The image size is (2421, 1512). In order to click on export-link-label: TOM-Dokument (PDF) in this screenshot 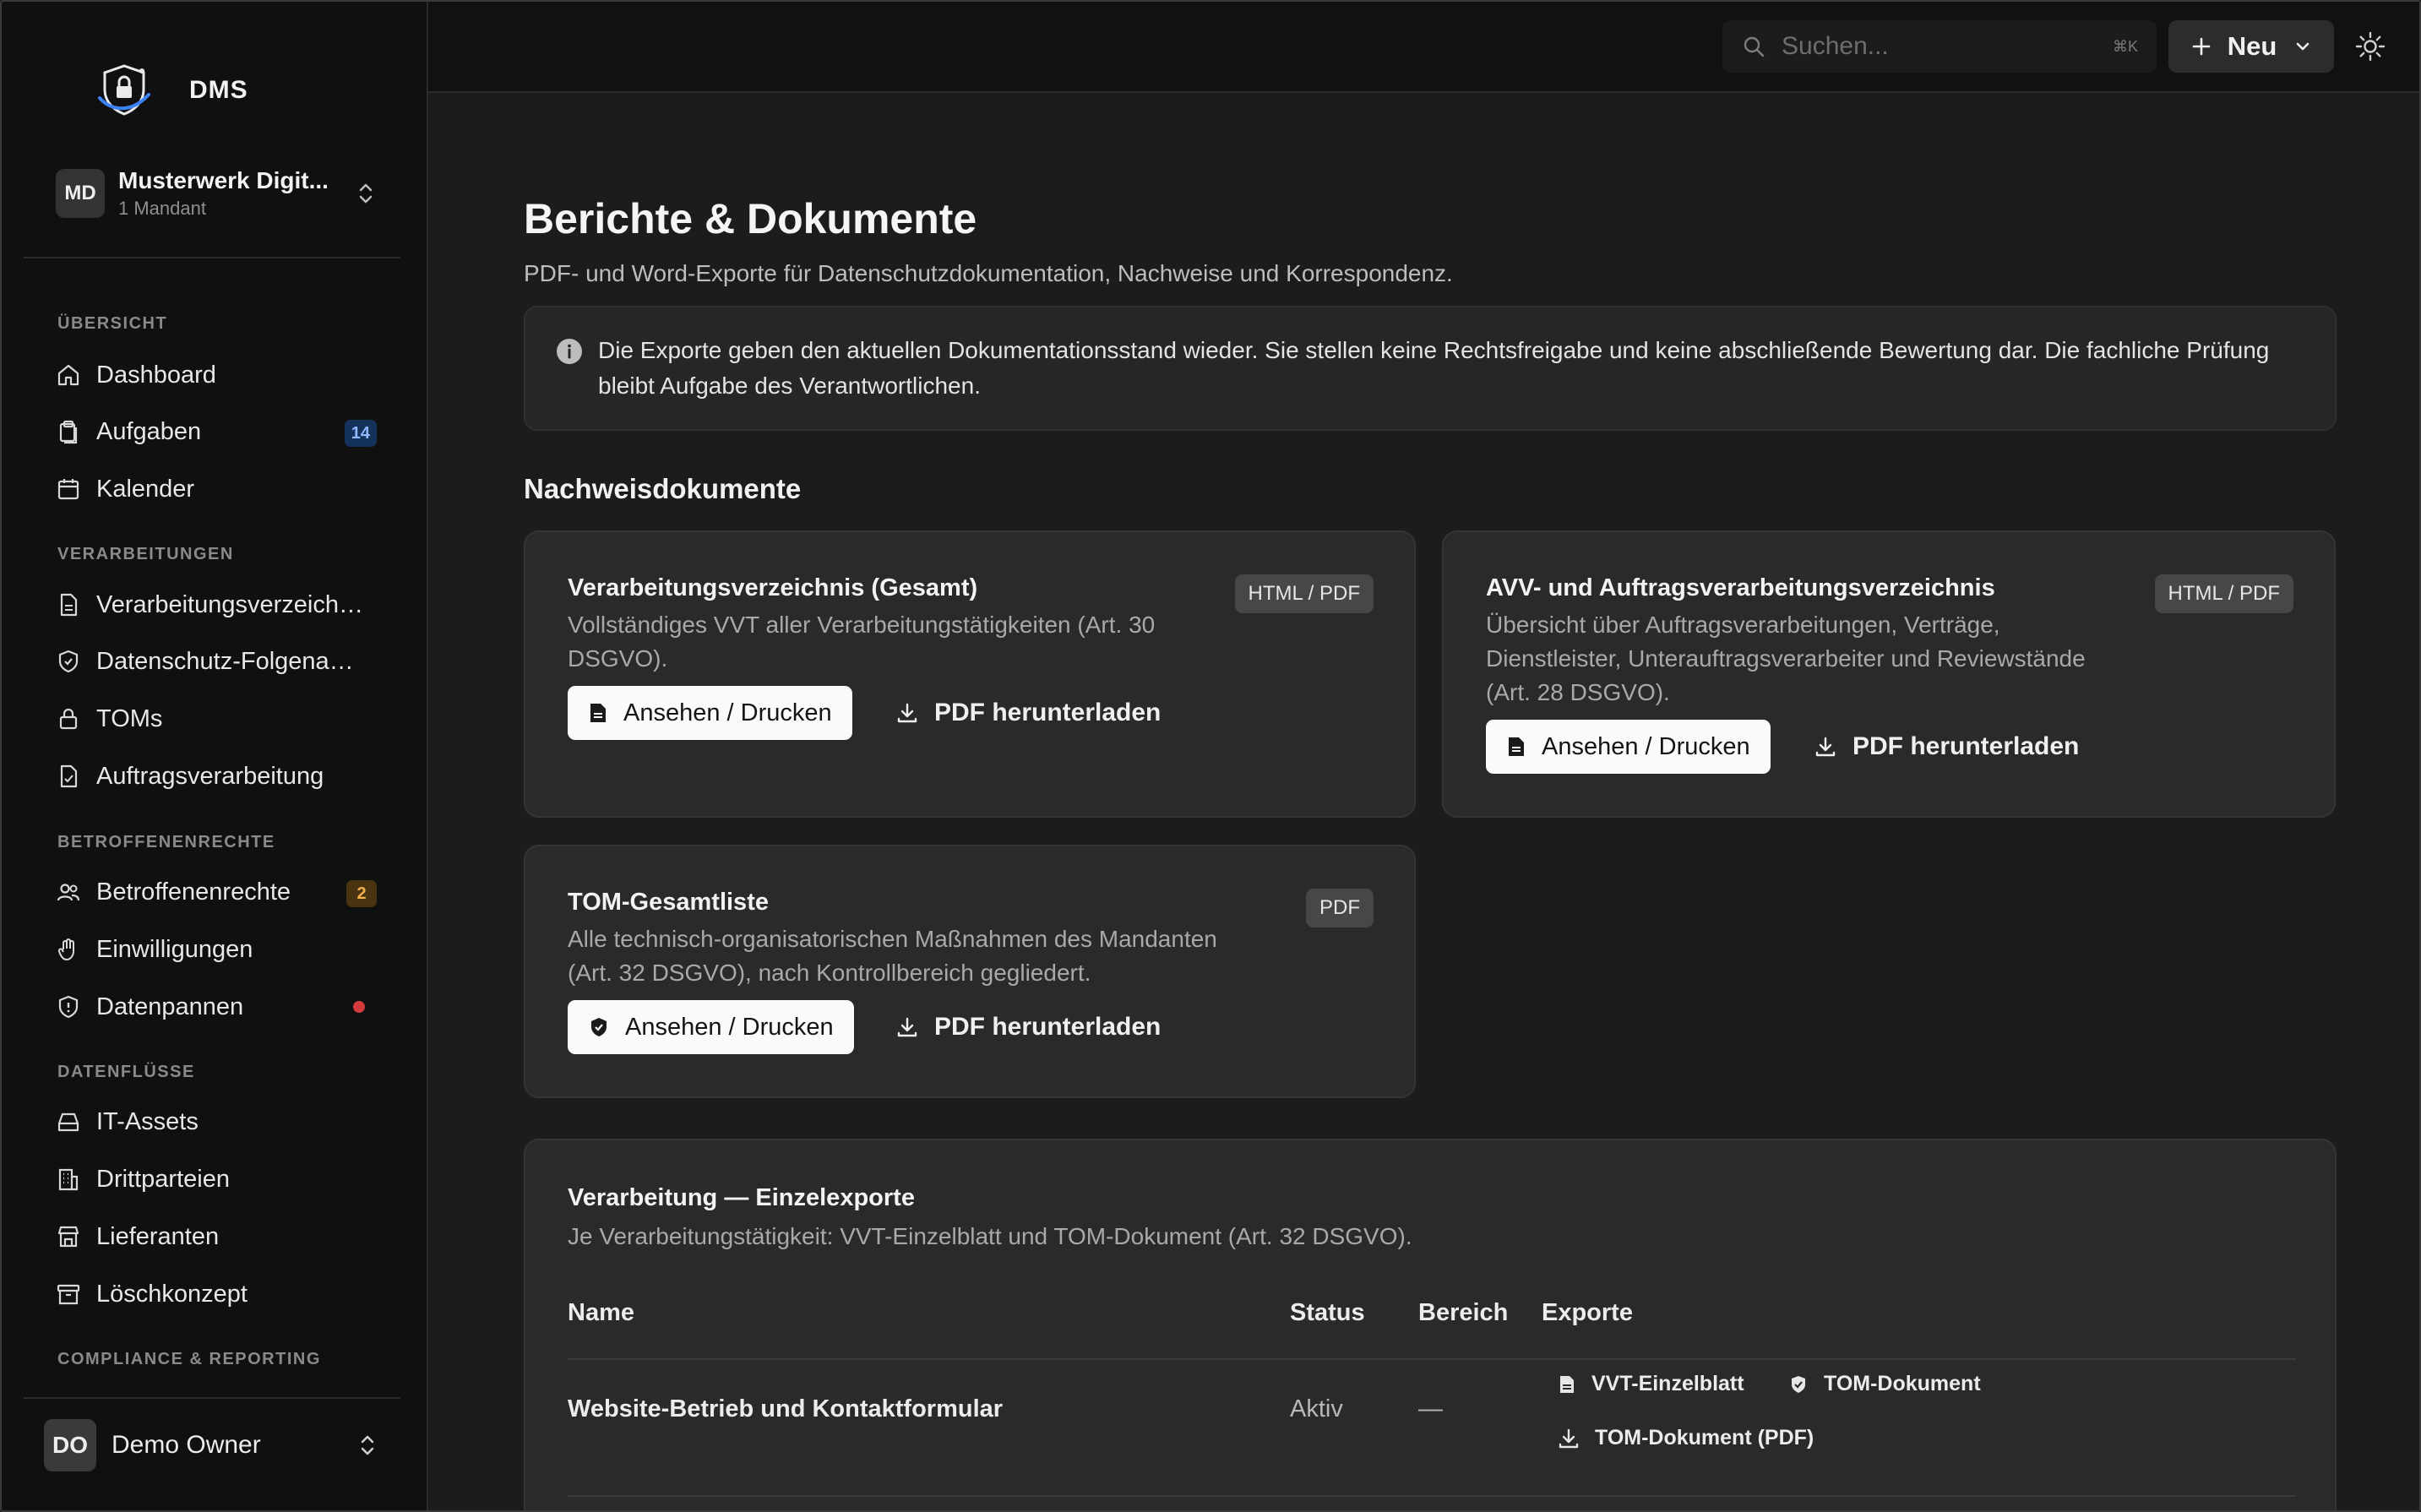, I will do `click(1704, 1438)`.